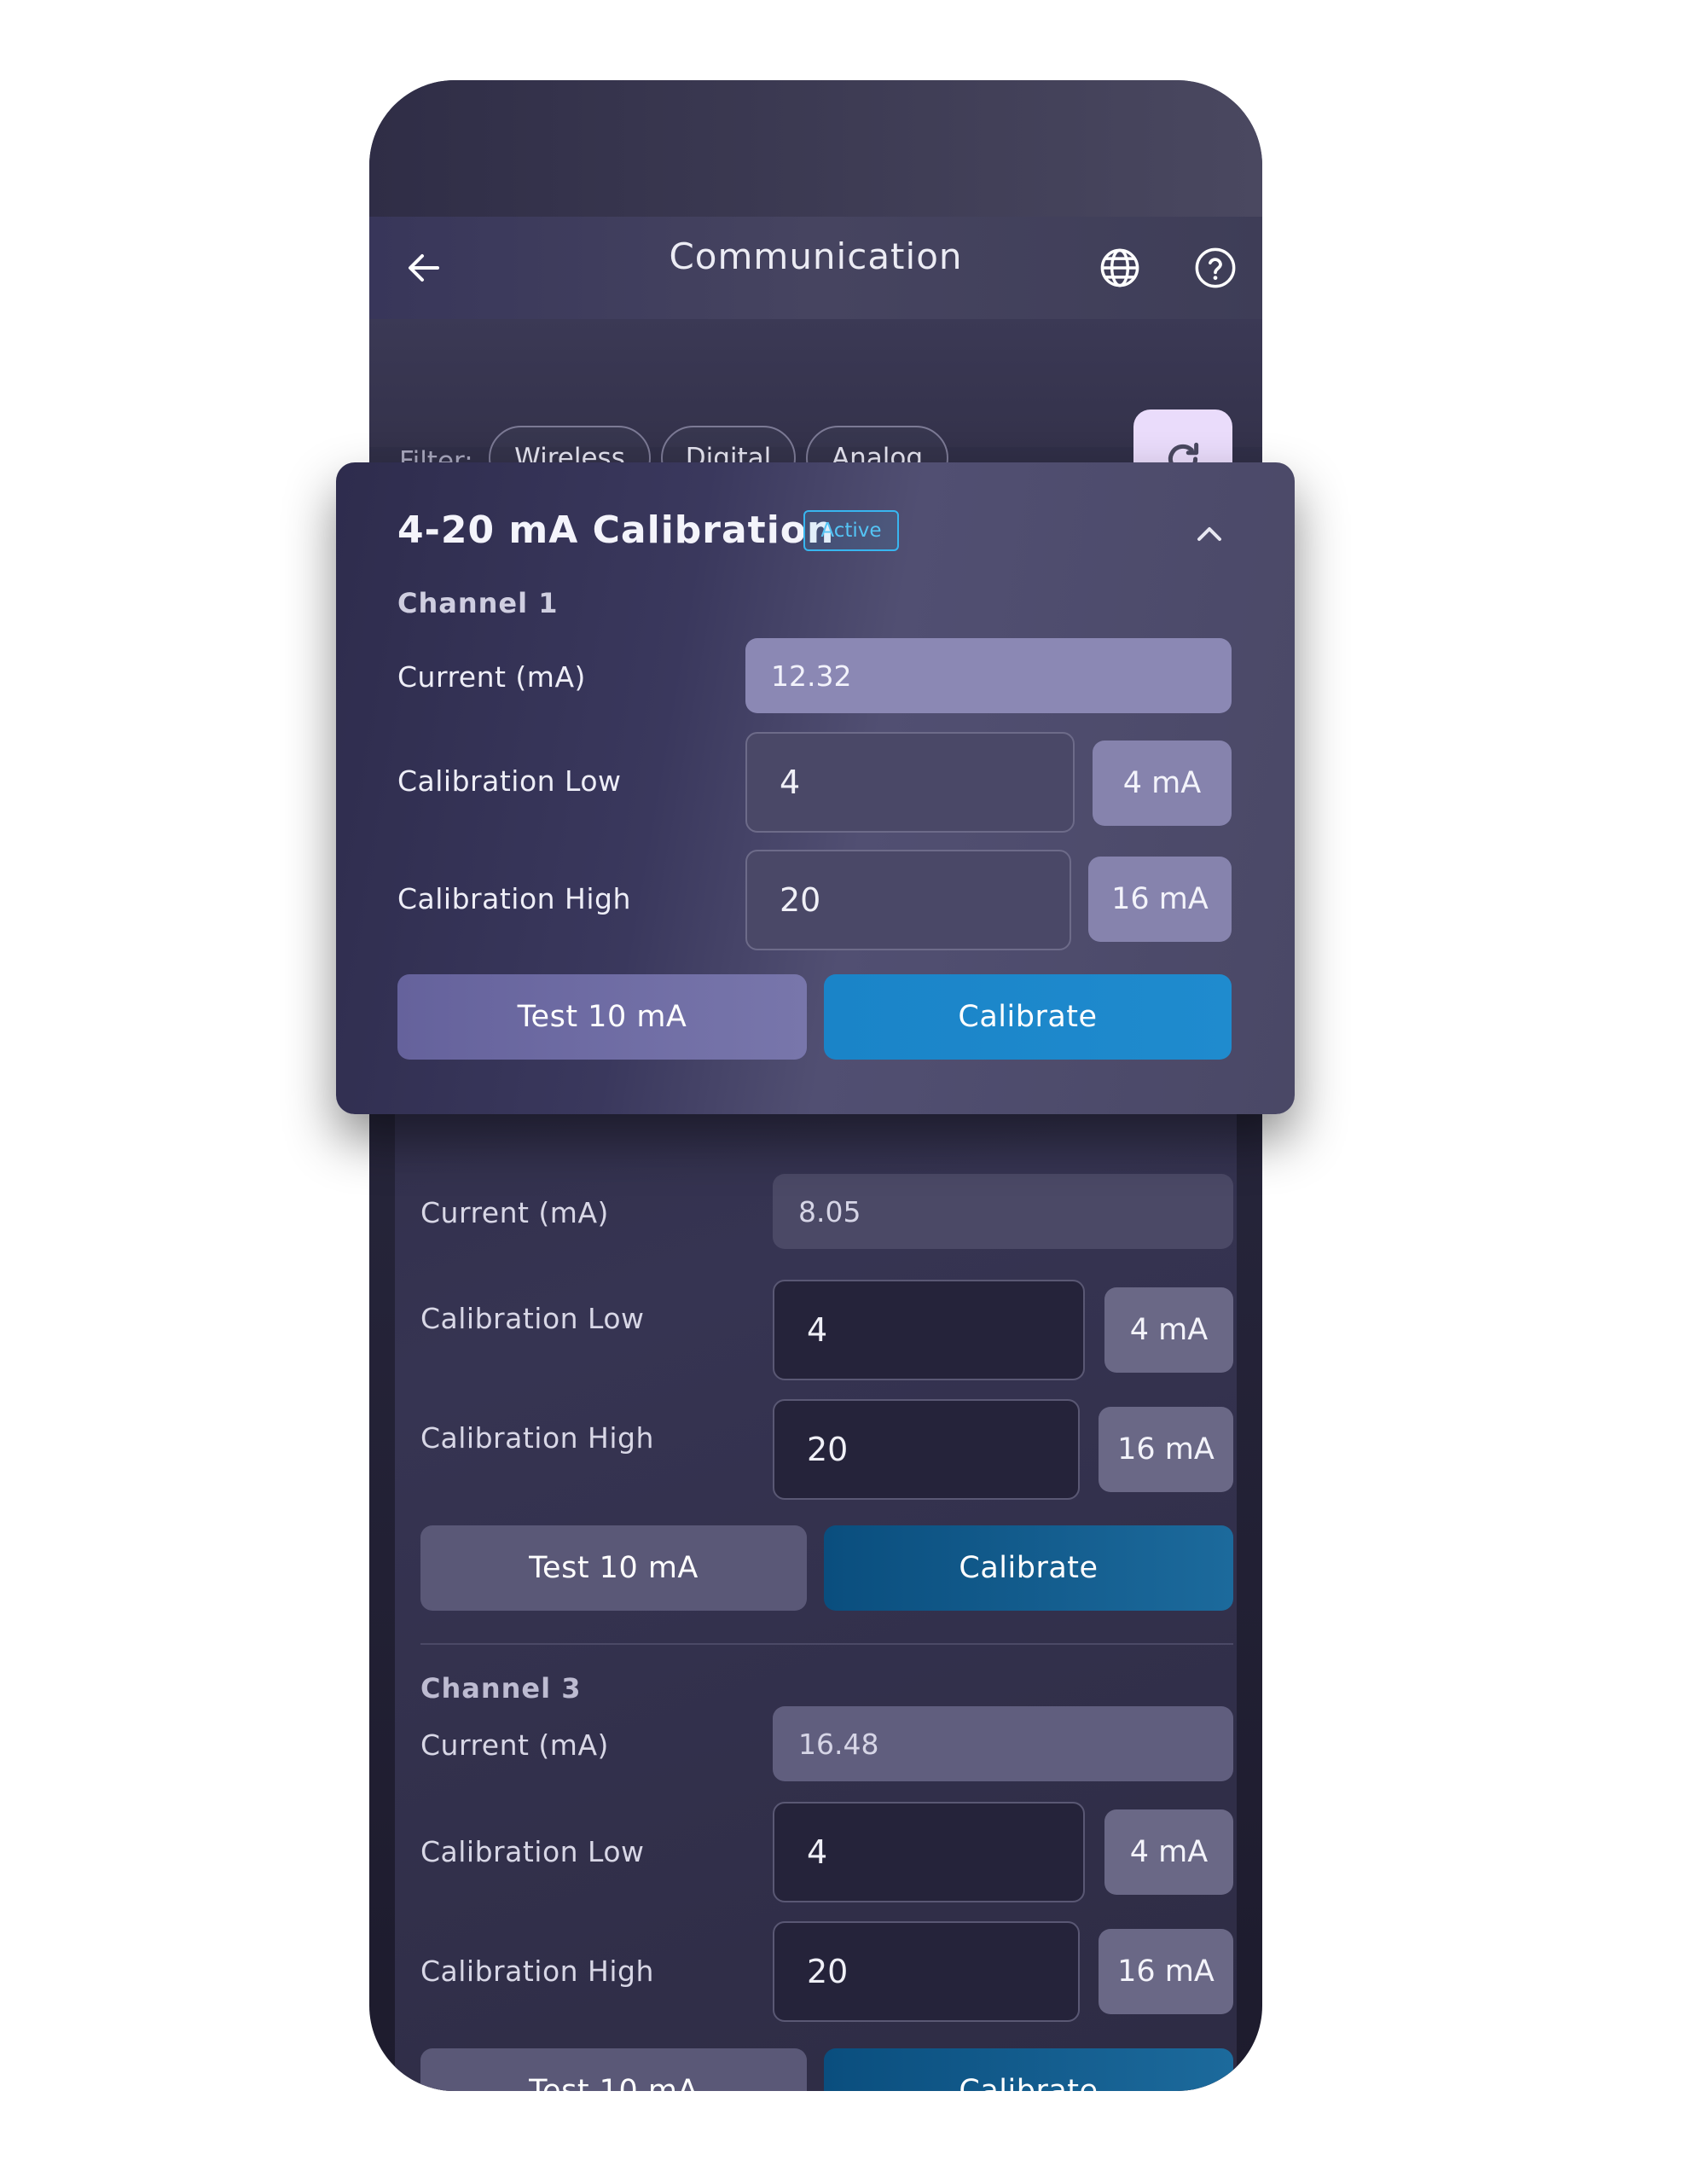 The image size is (1687, 2184). What do you see at coordinates (816, 148) in the screenshot?
I see `status-bar-area` at bounding box center [816, 148].